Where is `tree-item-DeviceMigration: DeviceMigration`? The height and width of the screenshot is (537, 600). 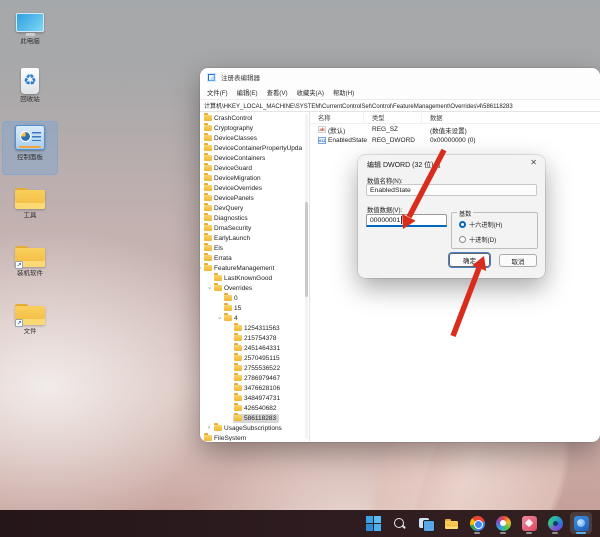
tree-item-DeviceMigration: DeviceMigration is located at coordinates (251, 178).